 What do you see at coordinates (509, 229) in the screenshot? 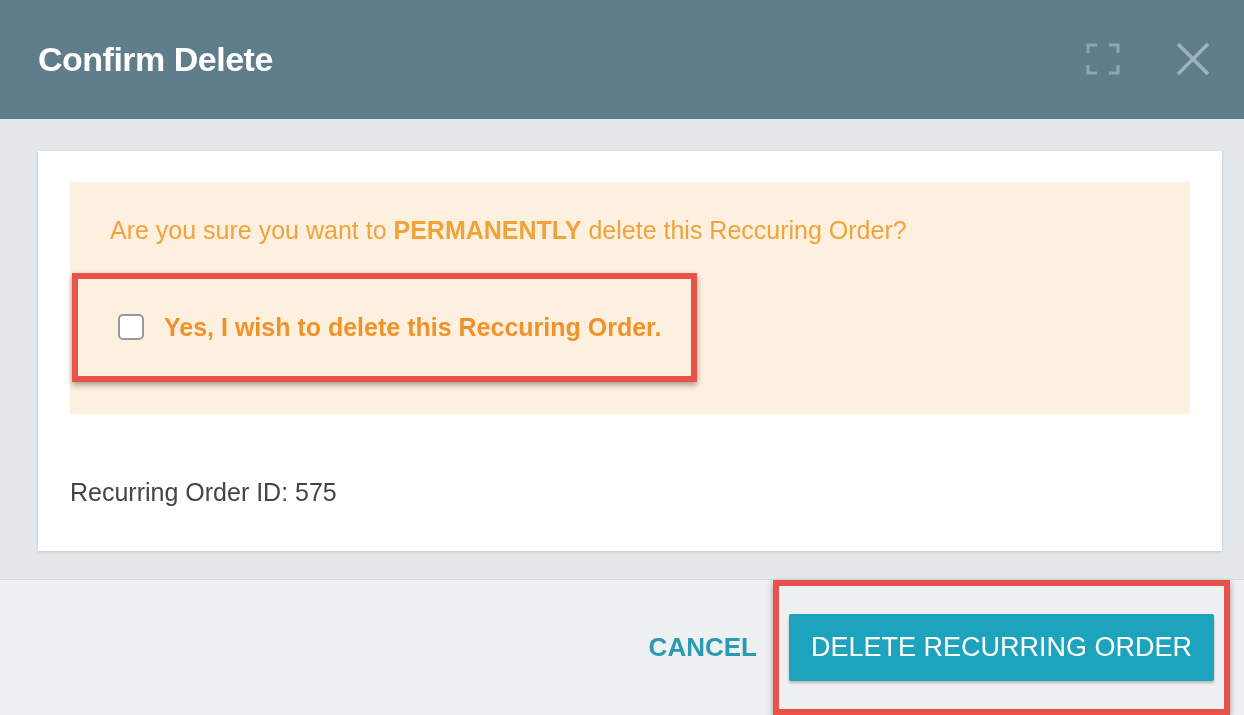
I see `warning-message: Are you sure you want to PERMANENTLY delete this Reccuring Order?` at bounding box center [509, 229].